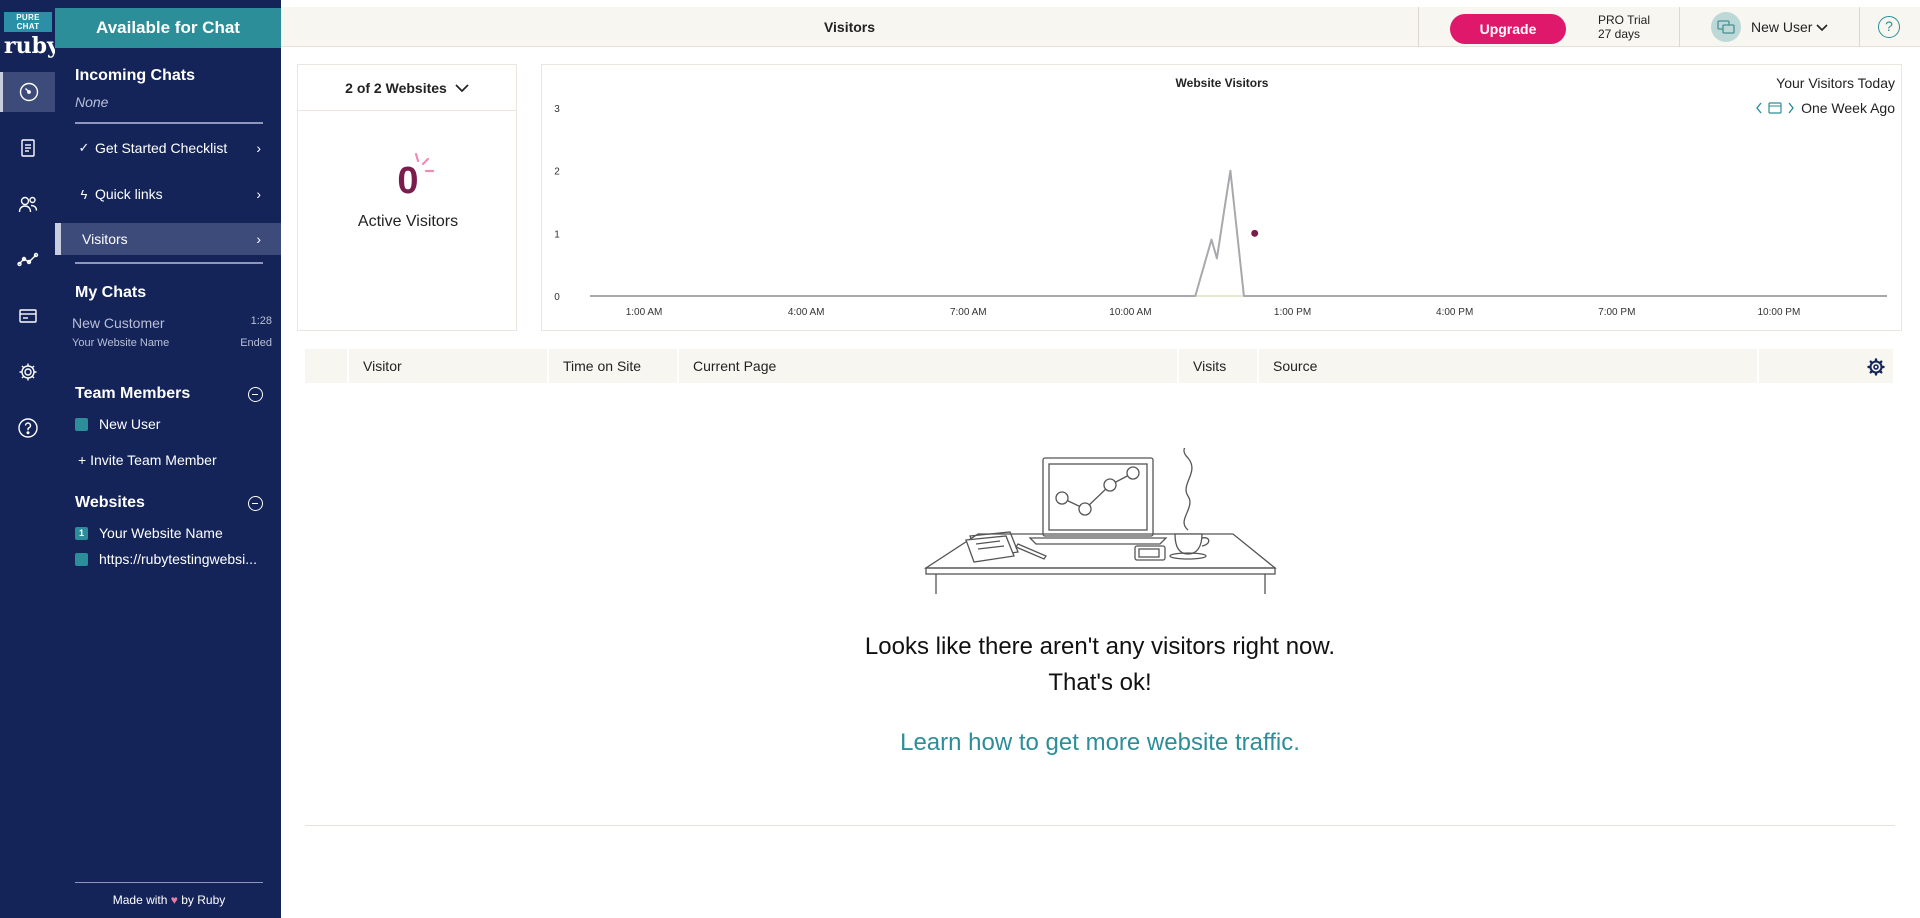 The image size is (1920, 918). I want to click on active-visitors-card: 2 of 2 Websites 0 Active Visitors, so click(407, 197).